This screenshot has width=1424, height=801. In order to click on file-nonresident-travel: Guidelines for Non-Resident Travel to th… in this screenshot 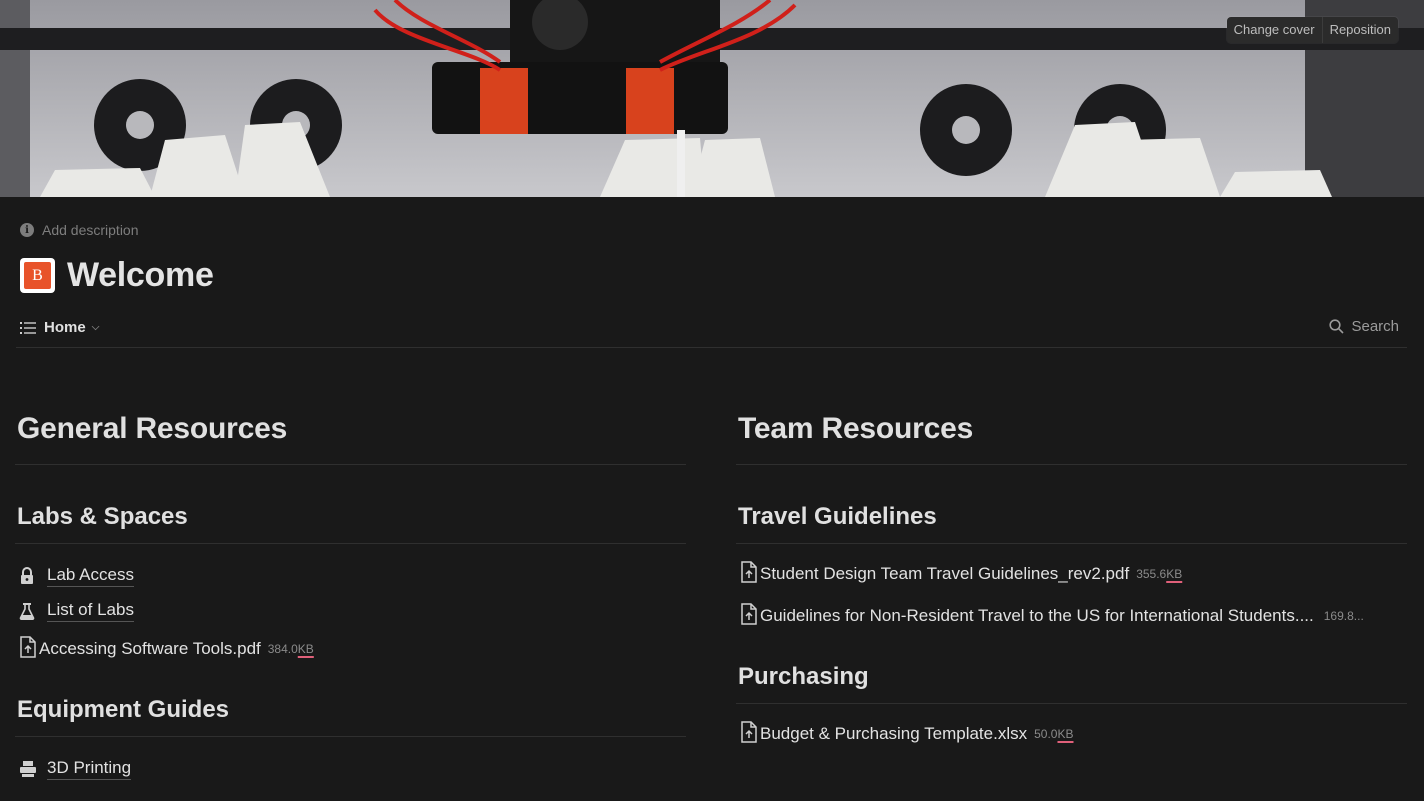, I will do `click(1071, 616)`.